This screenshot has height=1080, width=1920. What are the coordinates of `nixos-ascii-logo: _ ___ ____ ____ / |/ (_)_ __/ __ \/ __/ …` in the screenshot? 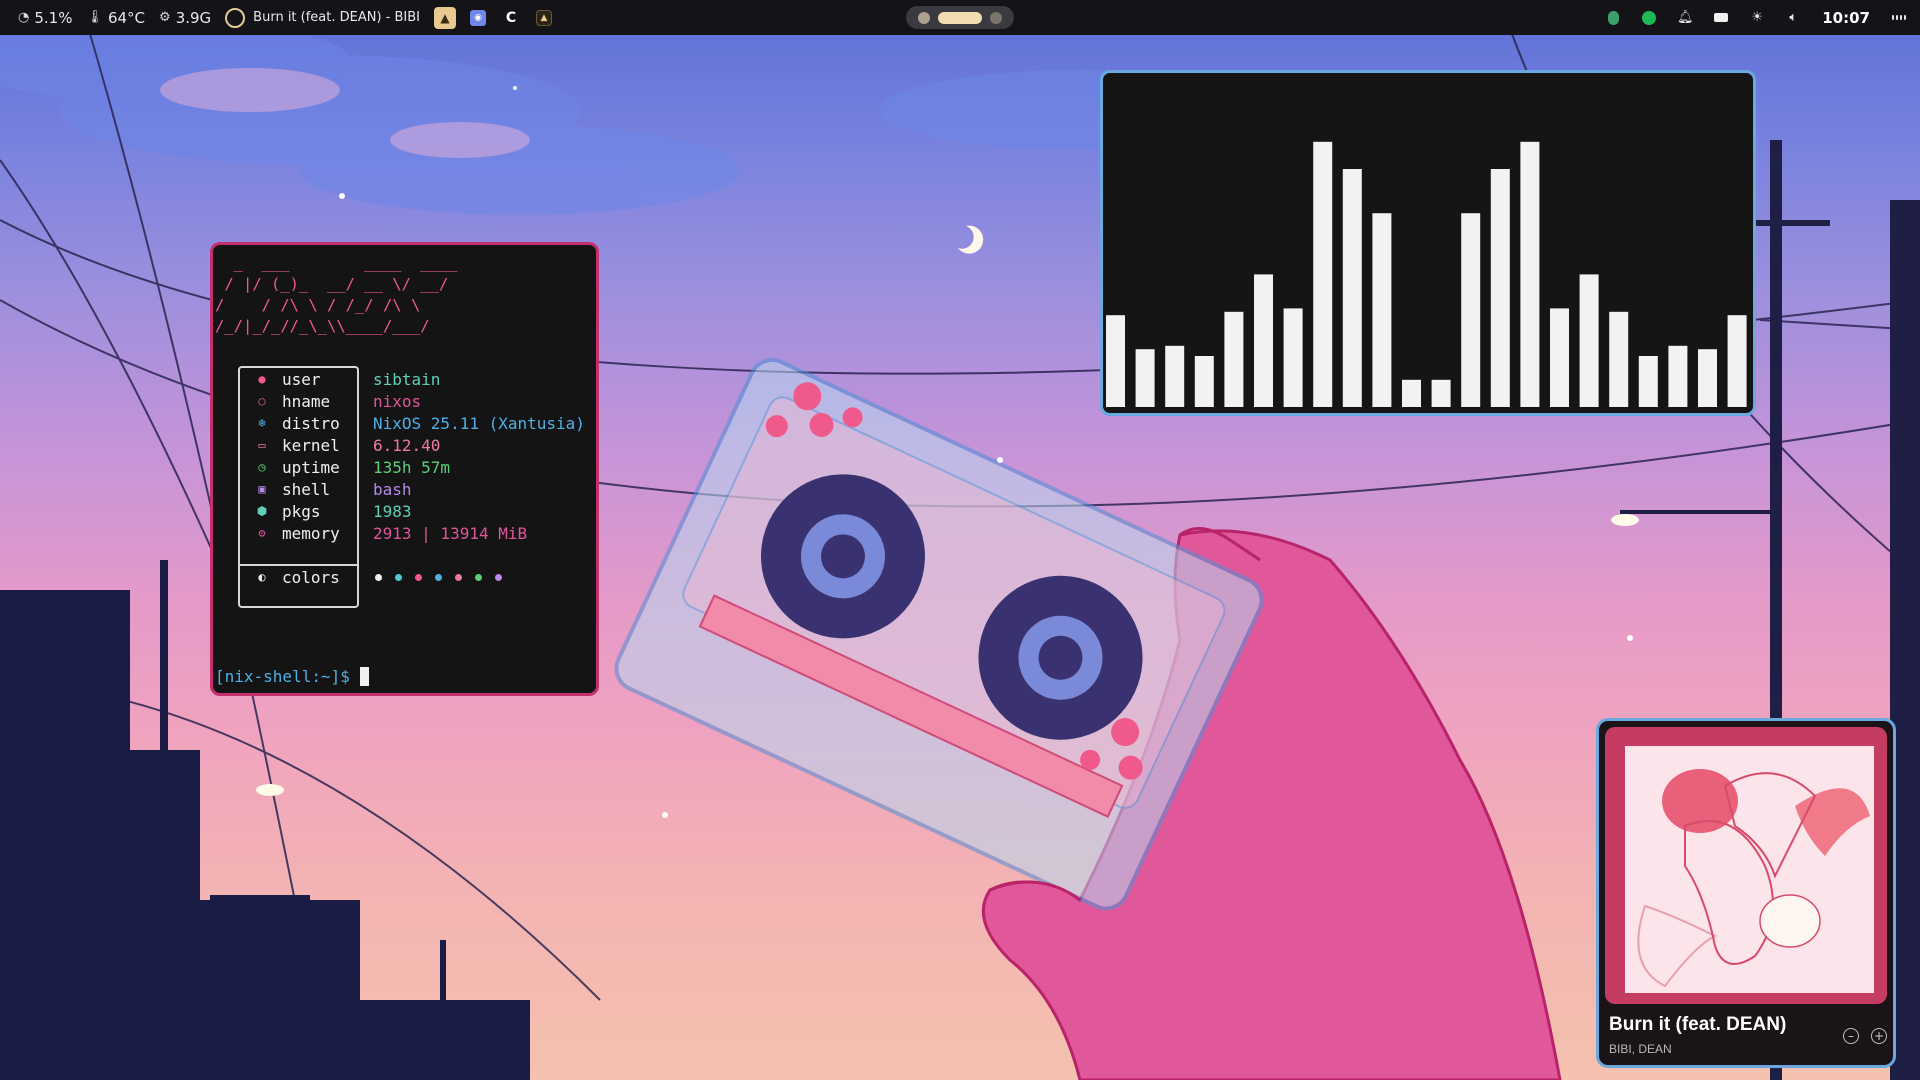 It's located at (336, 294).